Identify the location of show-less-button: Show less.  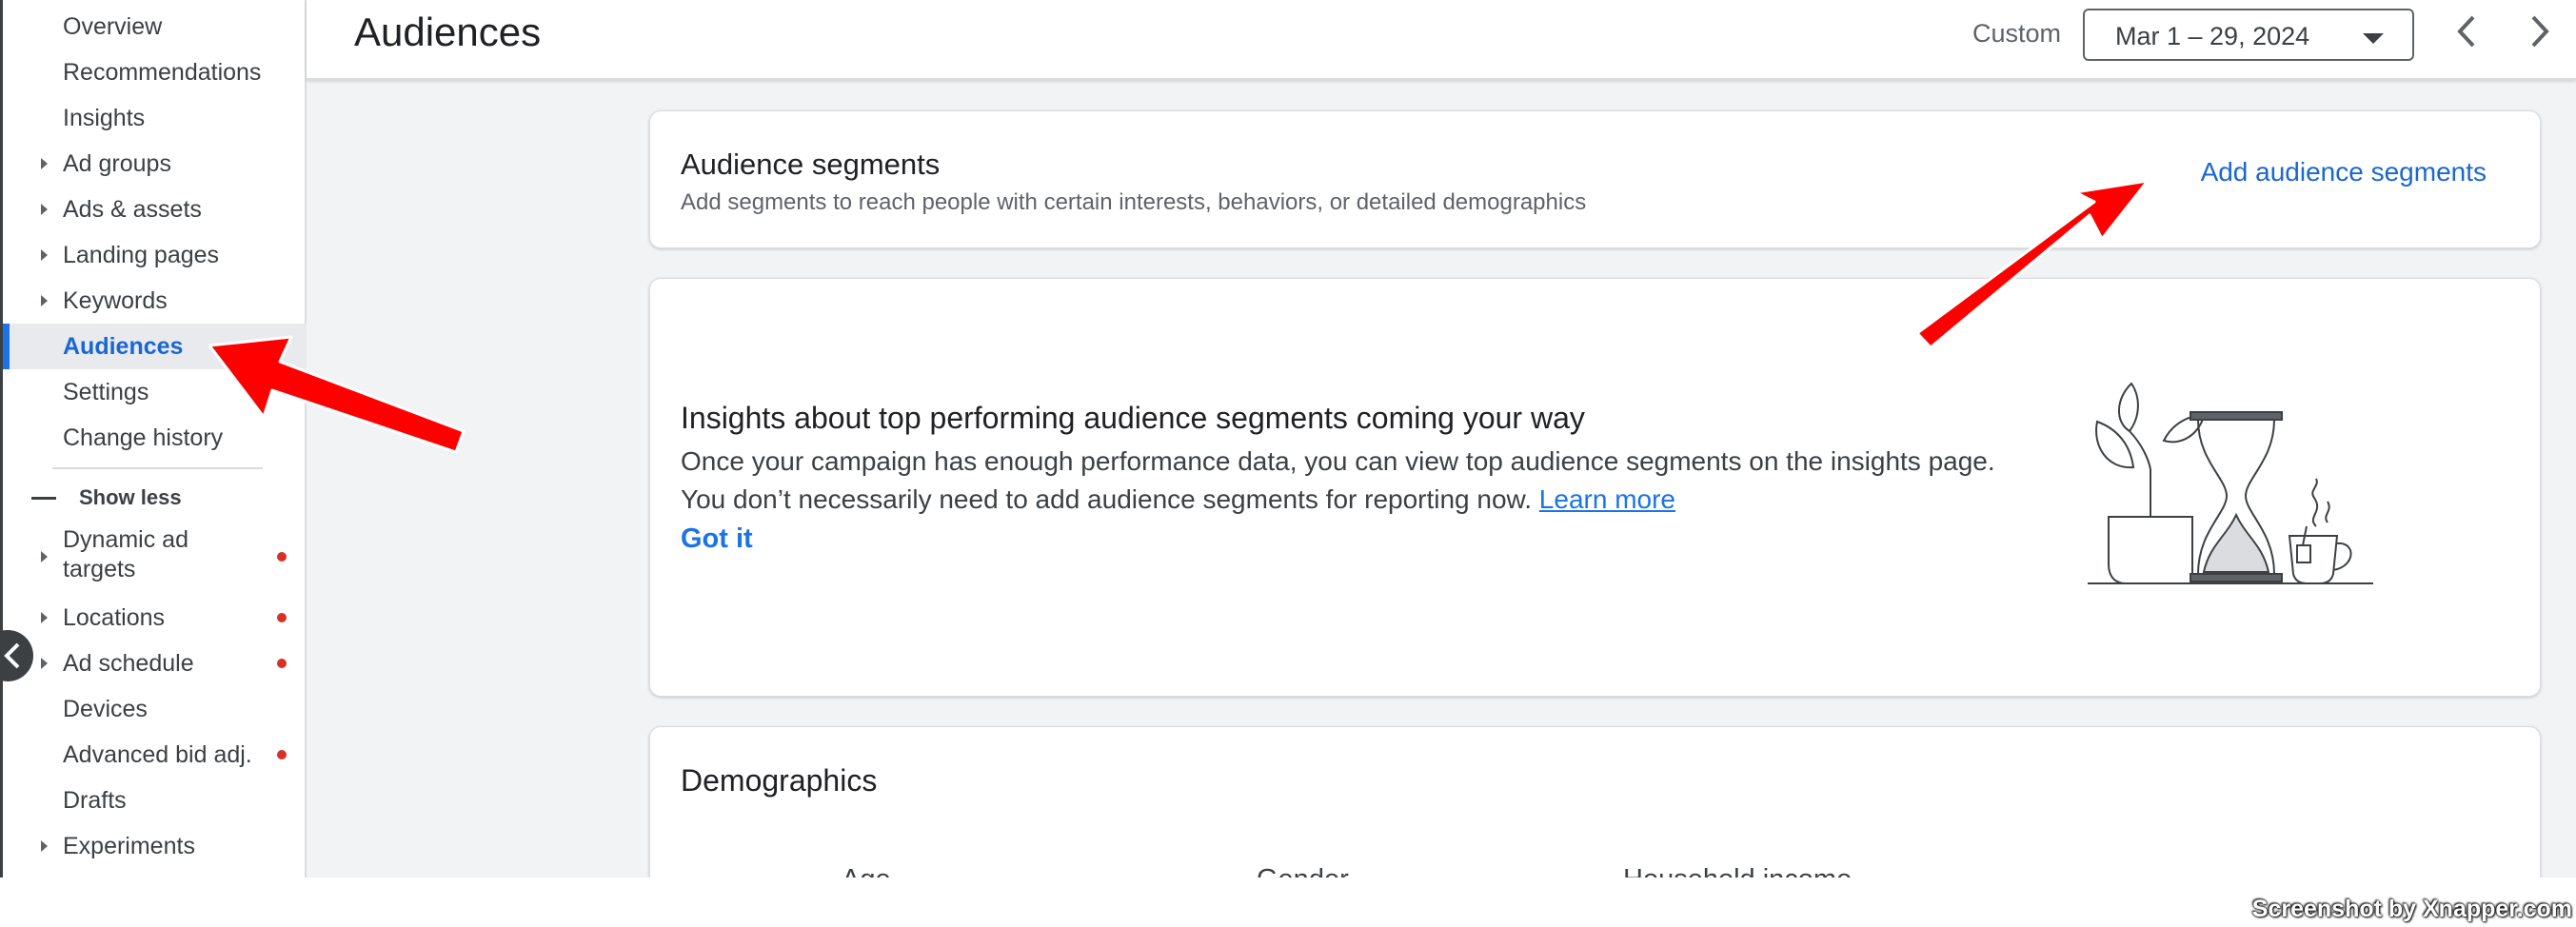
(106, 498).